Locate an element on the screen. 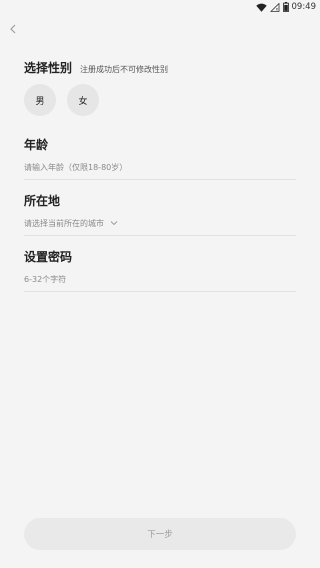 This screenshot has height=568, width=320. gender-note: 注册成功后不可修改性别 is located at coordinates (124, 69).